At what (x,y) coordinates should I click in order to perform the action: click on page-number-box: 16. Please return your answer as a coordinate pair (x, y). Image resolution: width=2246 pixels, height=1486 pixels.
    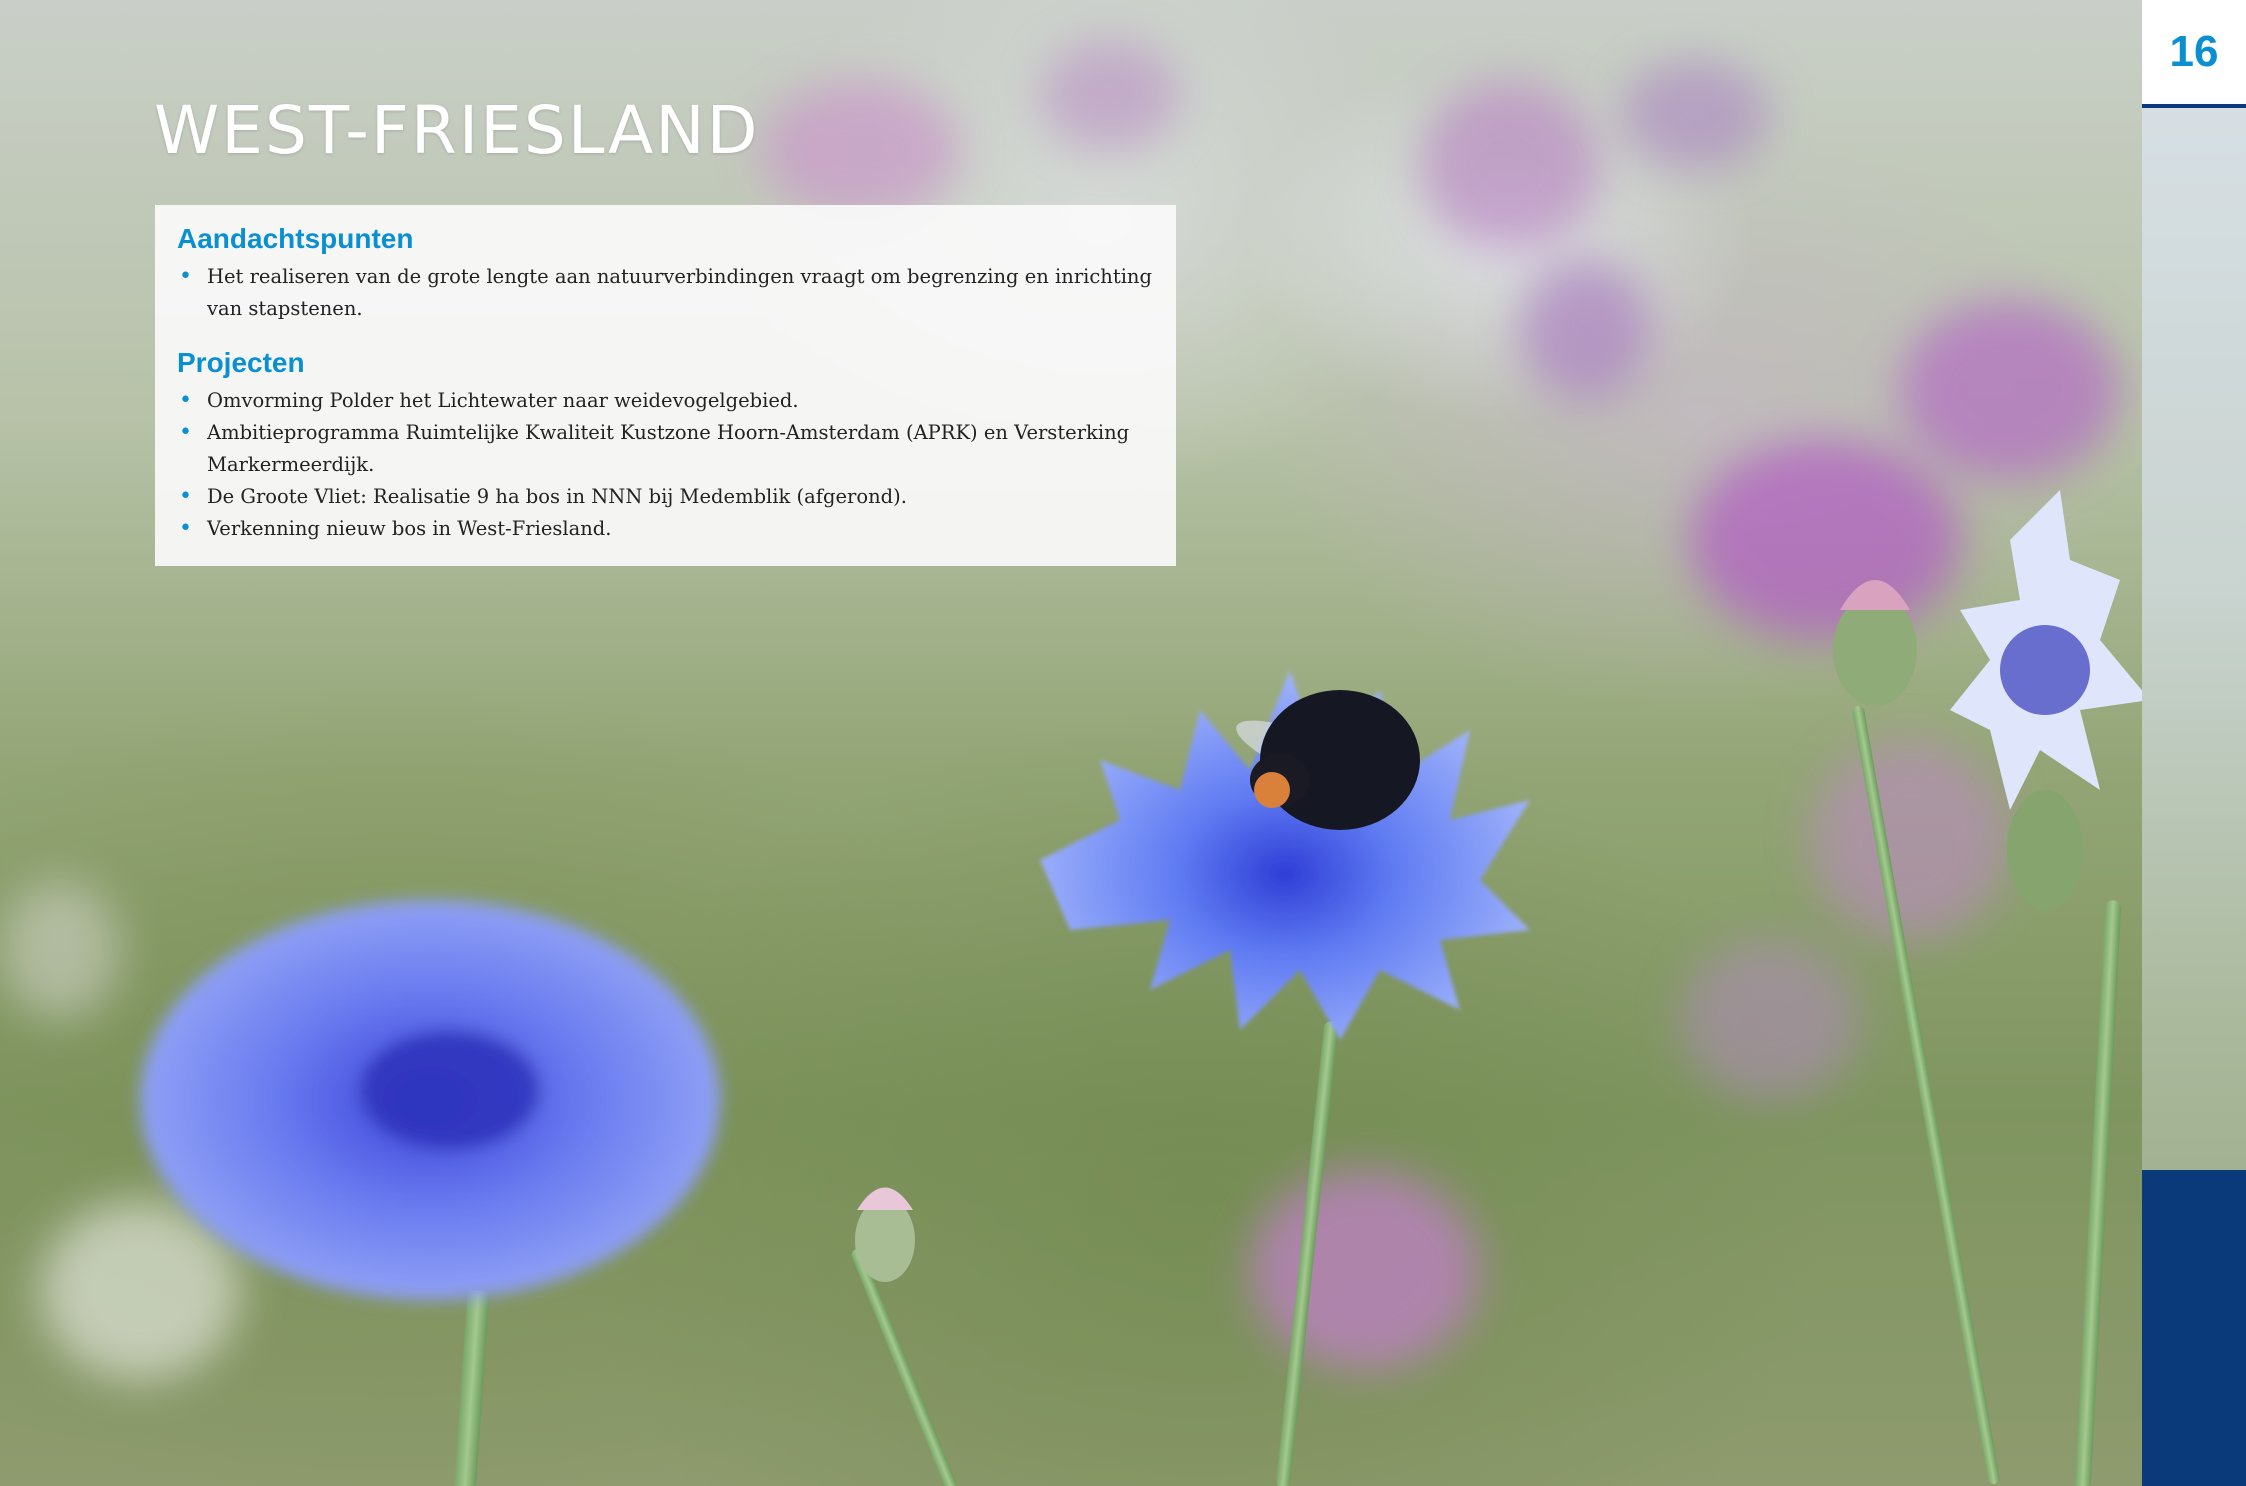
    Looking at the image, I should click on (2194, 54).